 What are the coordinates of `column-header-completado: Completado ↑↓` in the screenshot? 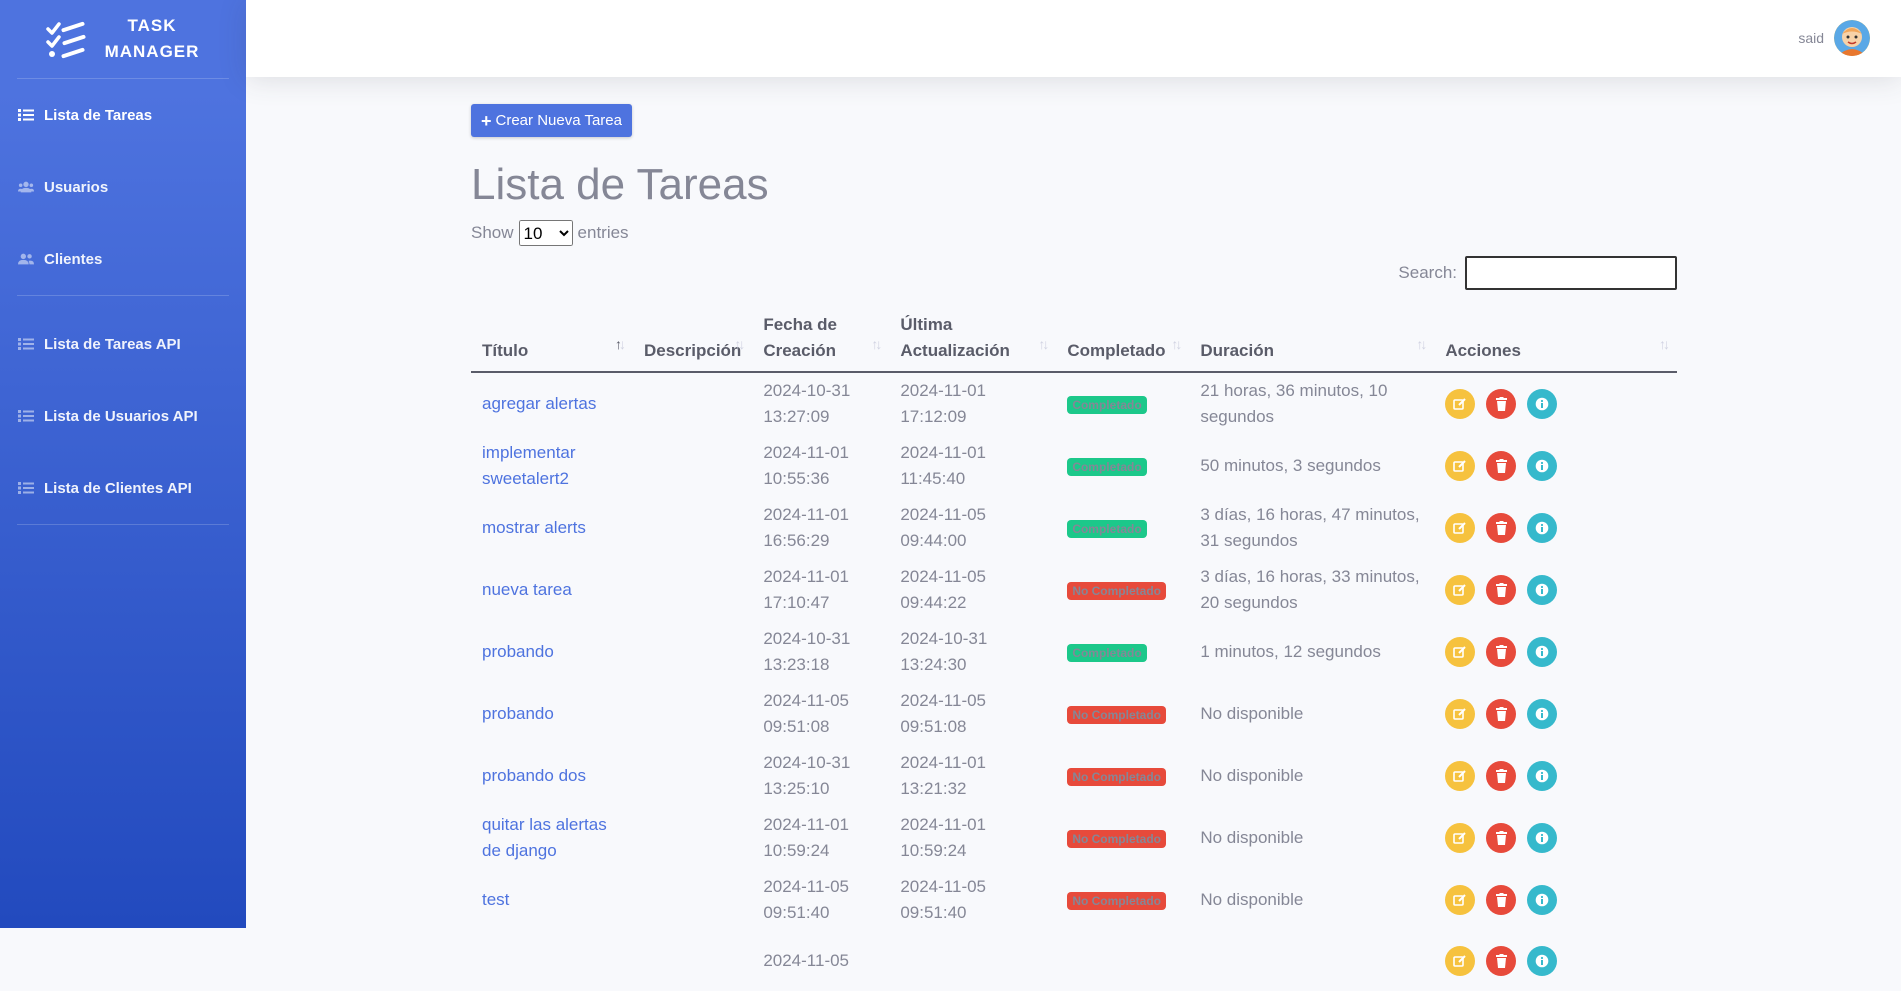 It's located at (1123, 342).